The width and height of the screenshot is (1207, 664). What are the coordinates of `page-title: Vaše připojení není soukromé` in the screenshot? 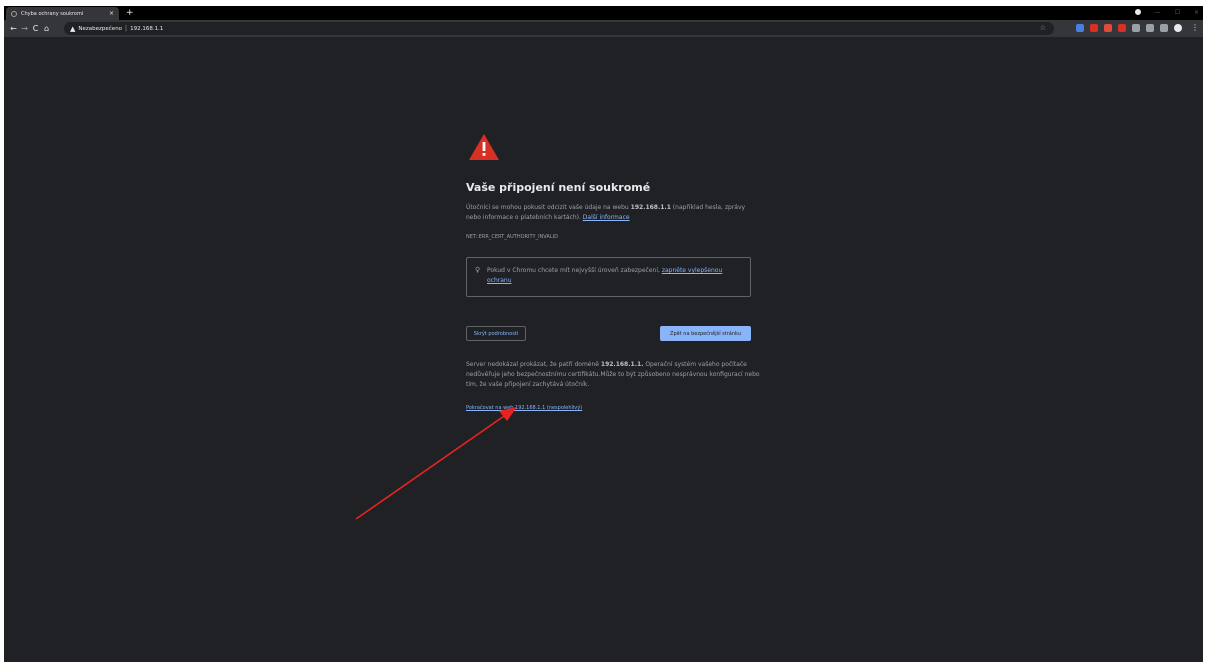 It's located at (558, 187).